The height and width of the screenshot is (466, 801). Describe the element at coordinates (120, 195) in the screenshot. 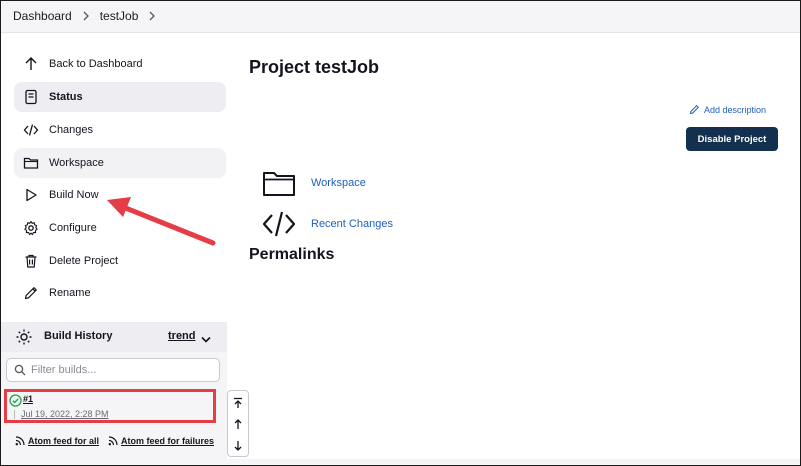

I see `sidebar-item-build-now: Build Now` at that location.